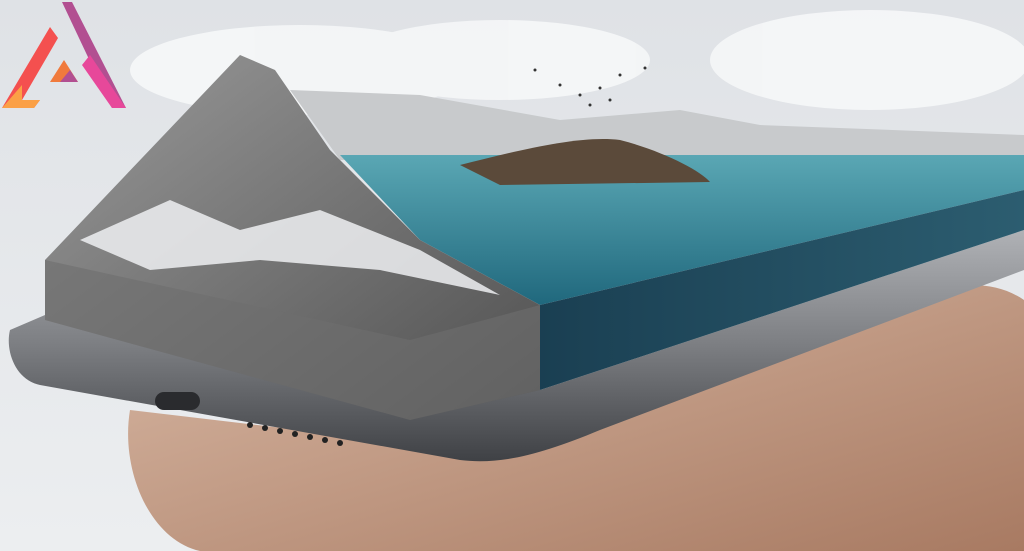 Image resolution: width=1024 pixels, height=551 pixels. What do you see at coordinates (177, 401) in the screenshot?
I see `lightning-port` at bounding box center [177, 401].